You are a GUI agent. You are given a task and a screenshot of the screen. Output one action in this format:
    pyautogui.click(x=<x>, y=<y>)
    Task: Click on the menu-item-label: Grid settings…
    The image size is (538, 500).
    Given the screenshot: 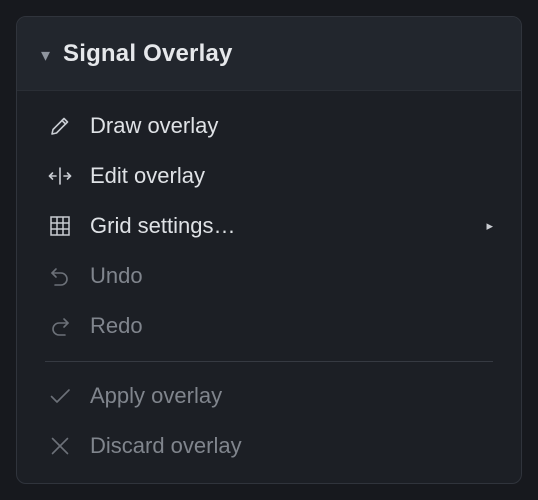 What is the action you would take?
    pyautogui.click(x=163, y=225)
    